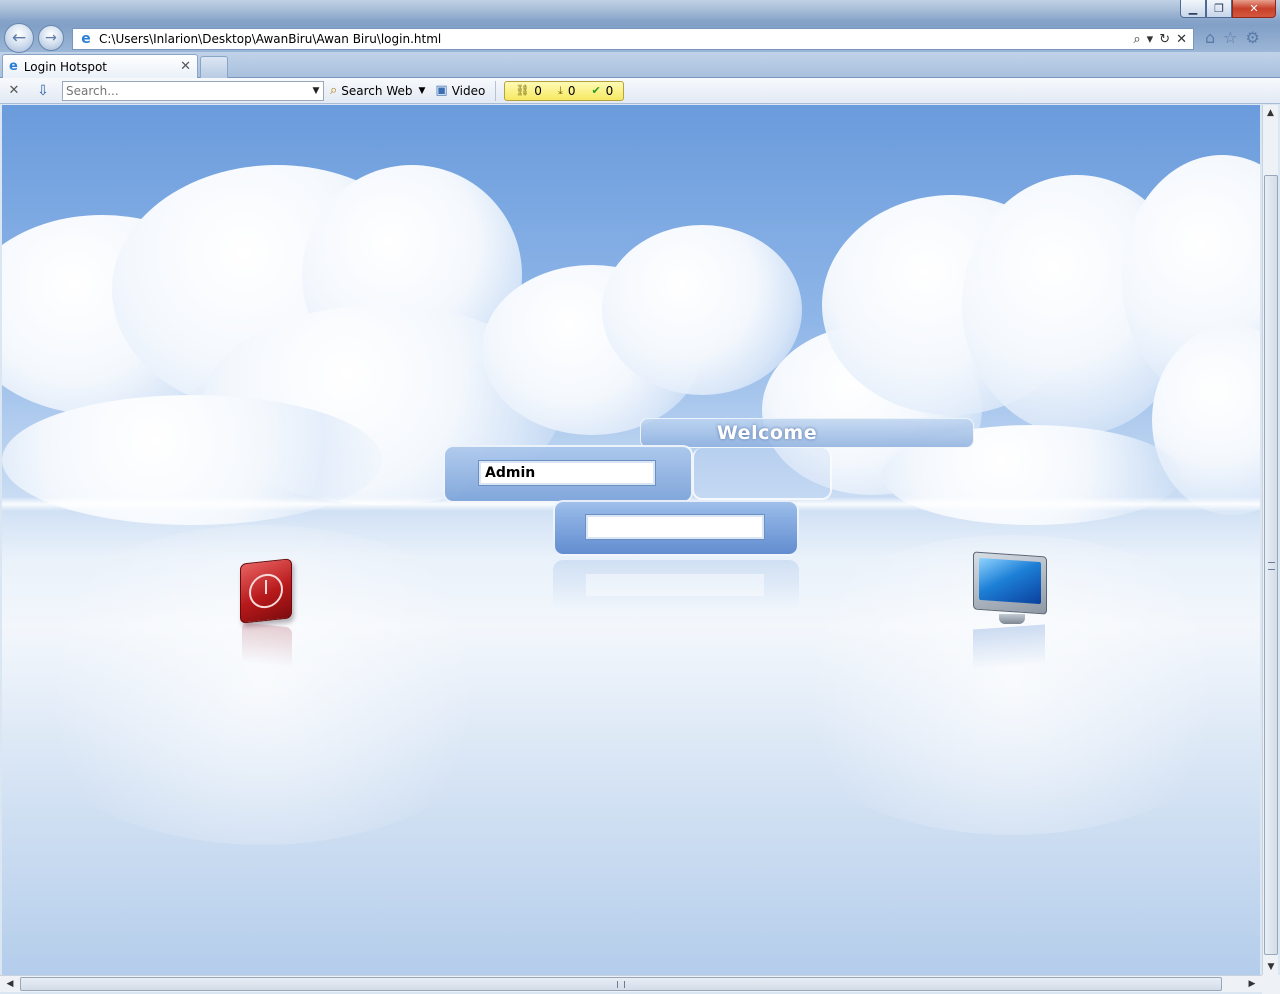  I want to click on welcome-banner: Welcome, so click(807, 433).